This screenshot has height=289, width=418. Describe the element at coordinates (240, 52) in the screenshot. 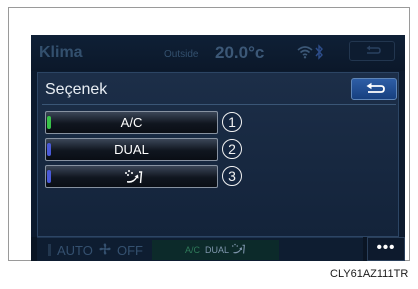

I see `outside-temperature: 20.0°c` at that location.